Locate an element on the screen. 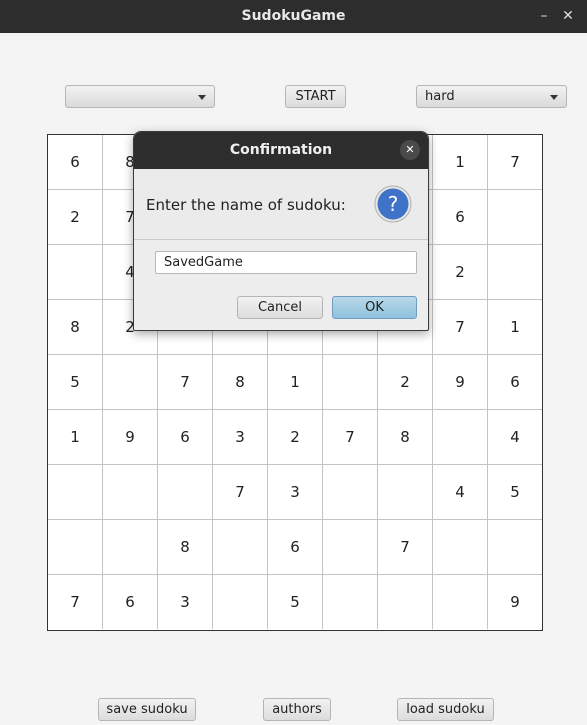 The width and height of the screenshot is (587, 725). authors-button: authors is located at coordinates (297, 709).